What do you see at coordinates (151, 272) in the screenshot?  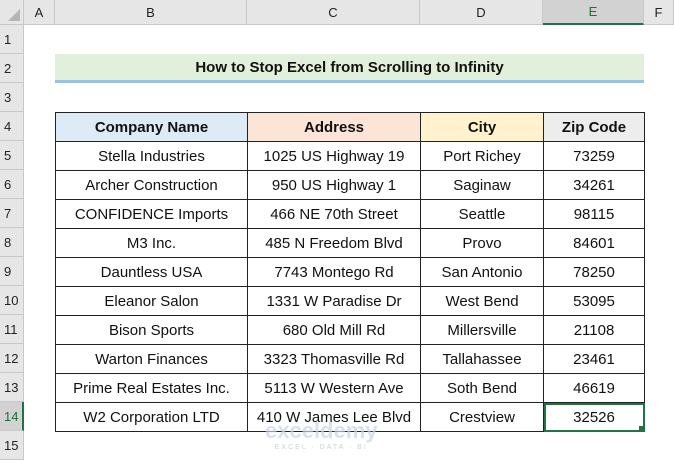 I see `company-name-cell: Dauntless USA` at bounding box center [151, 272].